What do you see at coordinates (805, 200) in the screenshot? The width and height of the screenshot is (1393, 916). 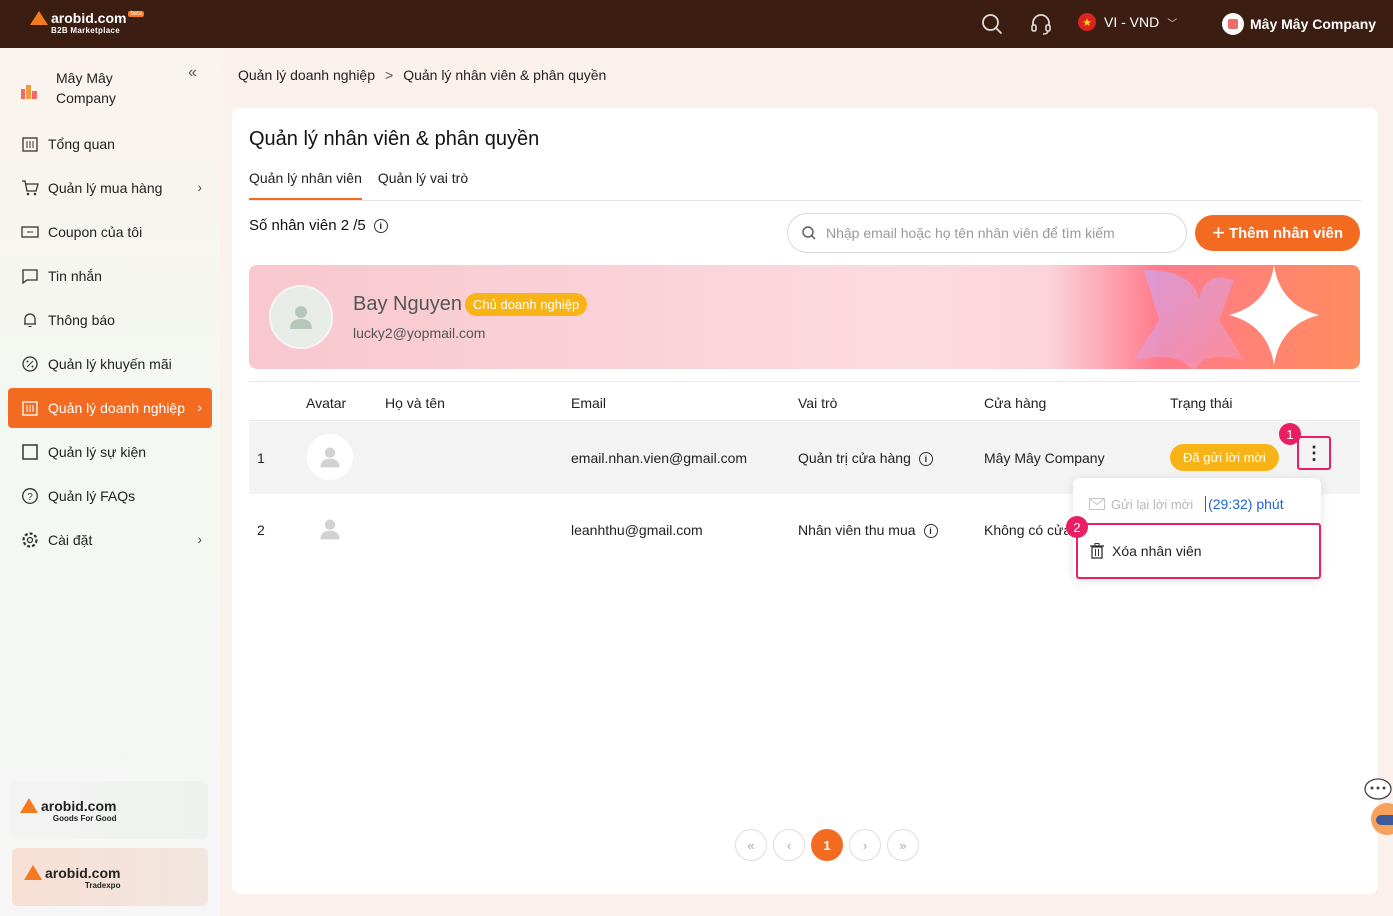 I see `tabs-divider` at bounding box center [805, 200].